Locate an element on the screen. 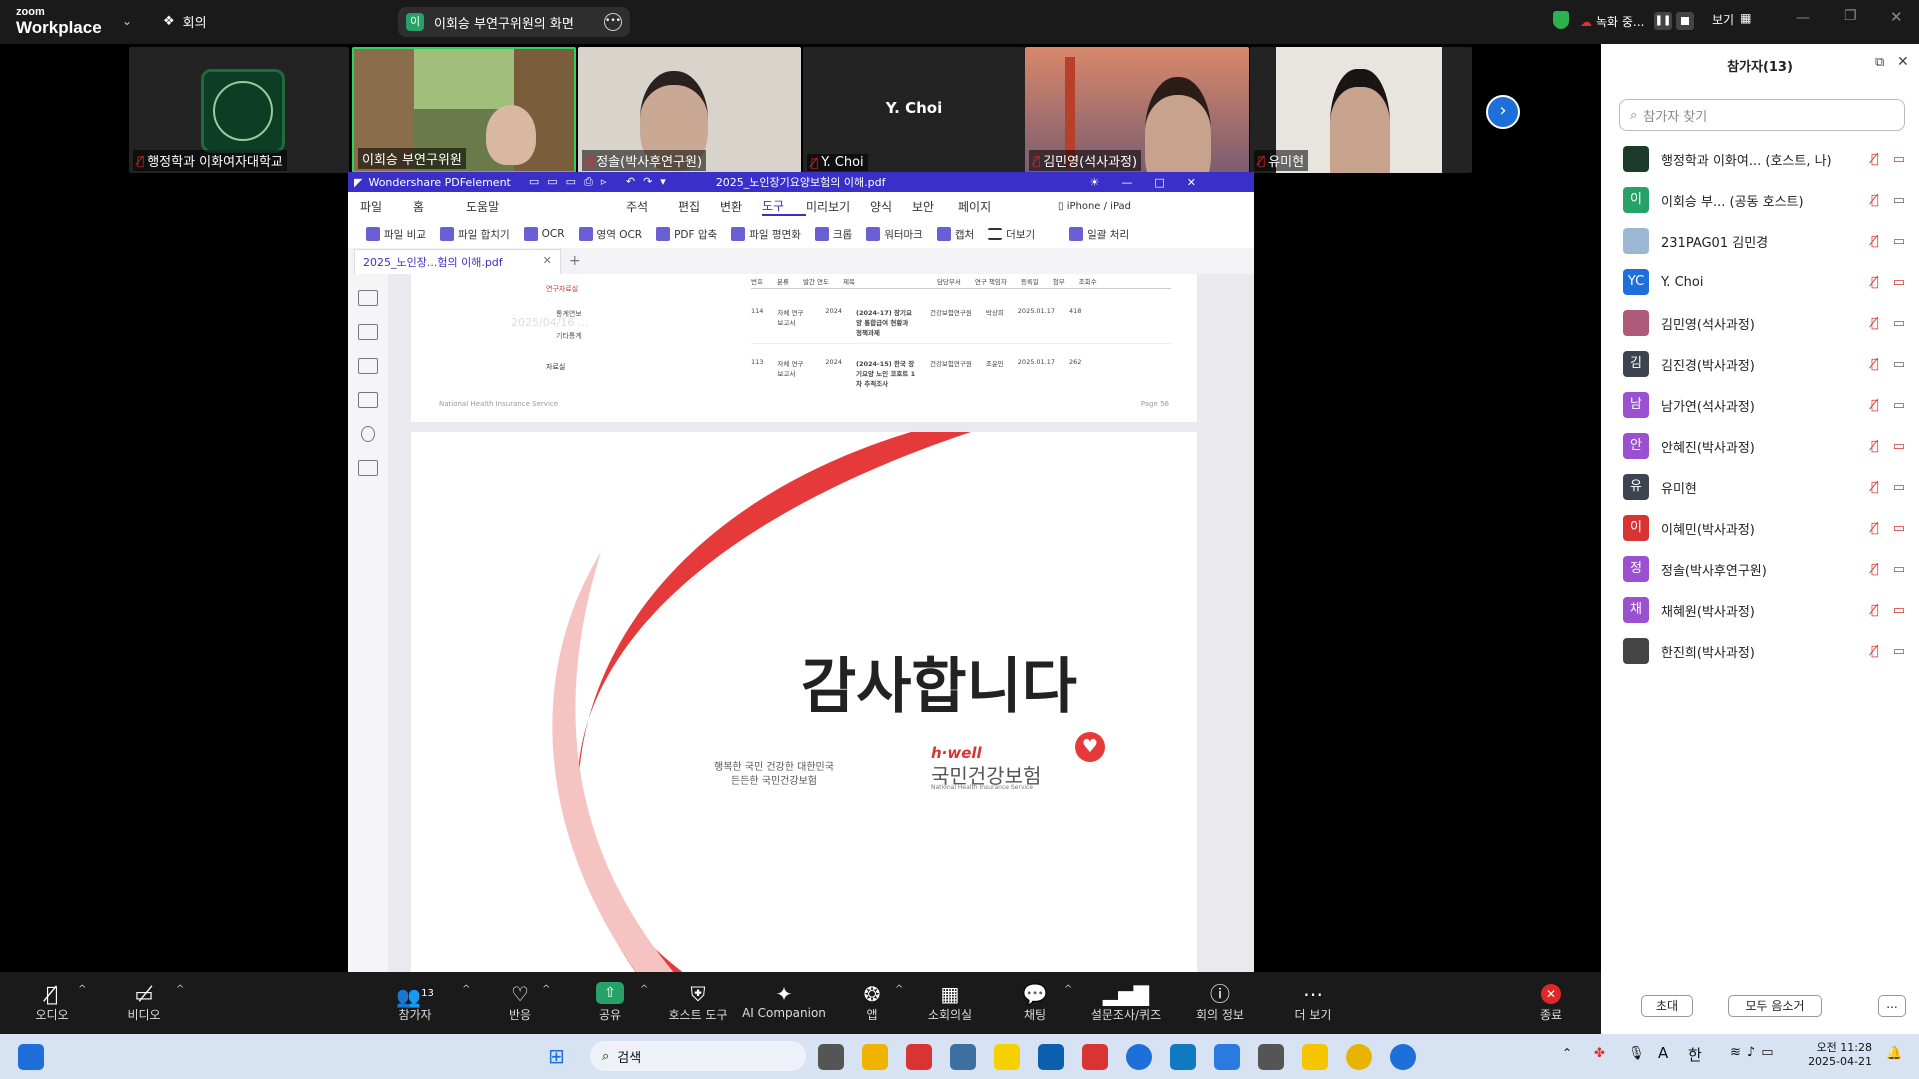 The image size is (1919, 1079). screen-share-indicator: 이 이회승 부연구위원의 화면 ••• is located at coordinates (514, 22).